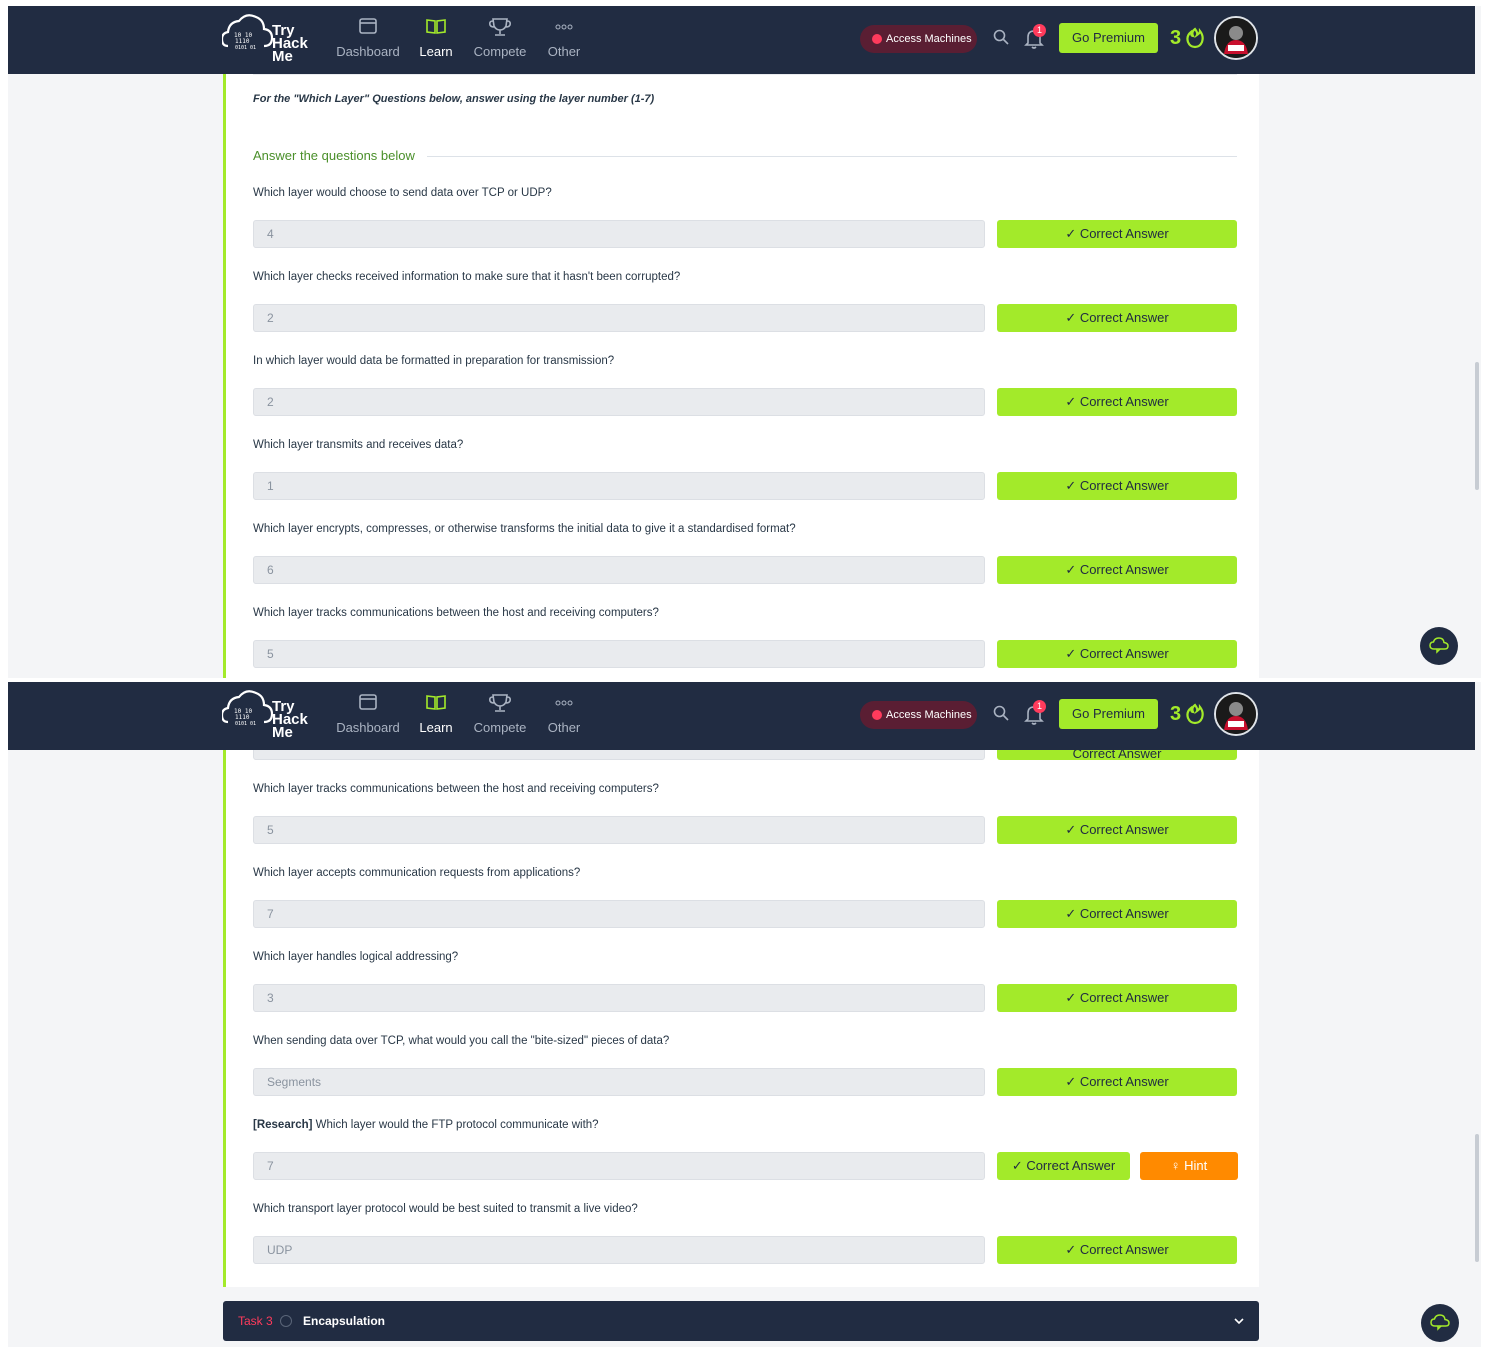 The height and width of the screenshot is (1347, 1485). What do you see at coordinates (1189, 1166) in the screenshot?
I see `hint-button: ♀ Hint` at bounding box center [1189, 1166].